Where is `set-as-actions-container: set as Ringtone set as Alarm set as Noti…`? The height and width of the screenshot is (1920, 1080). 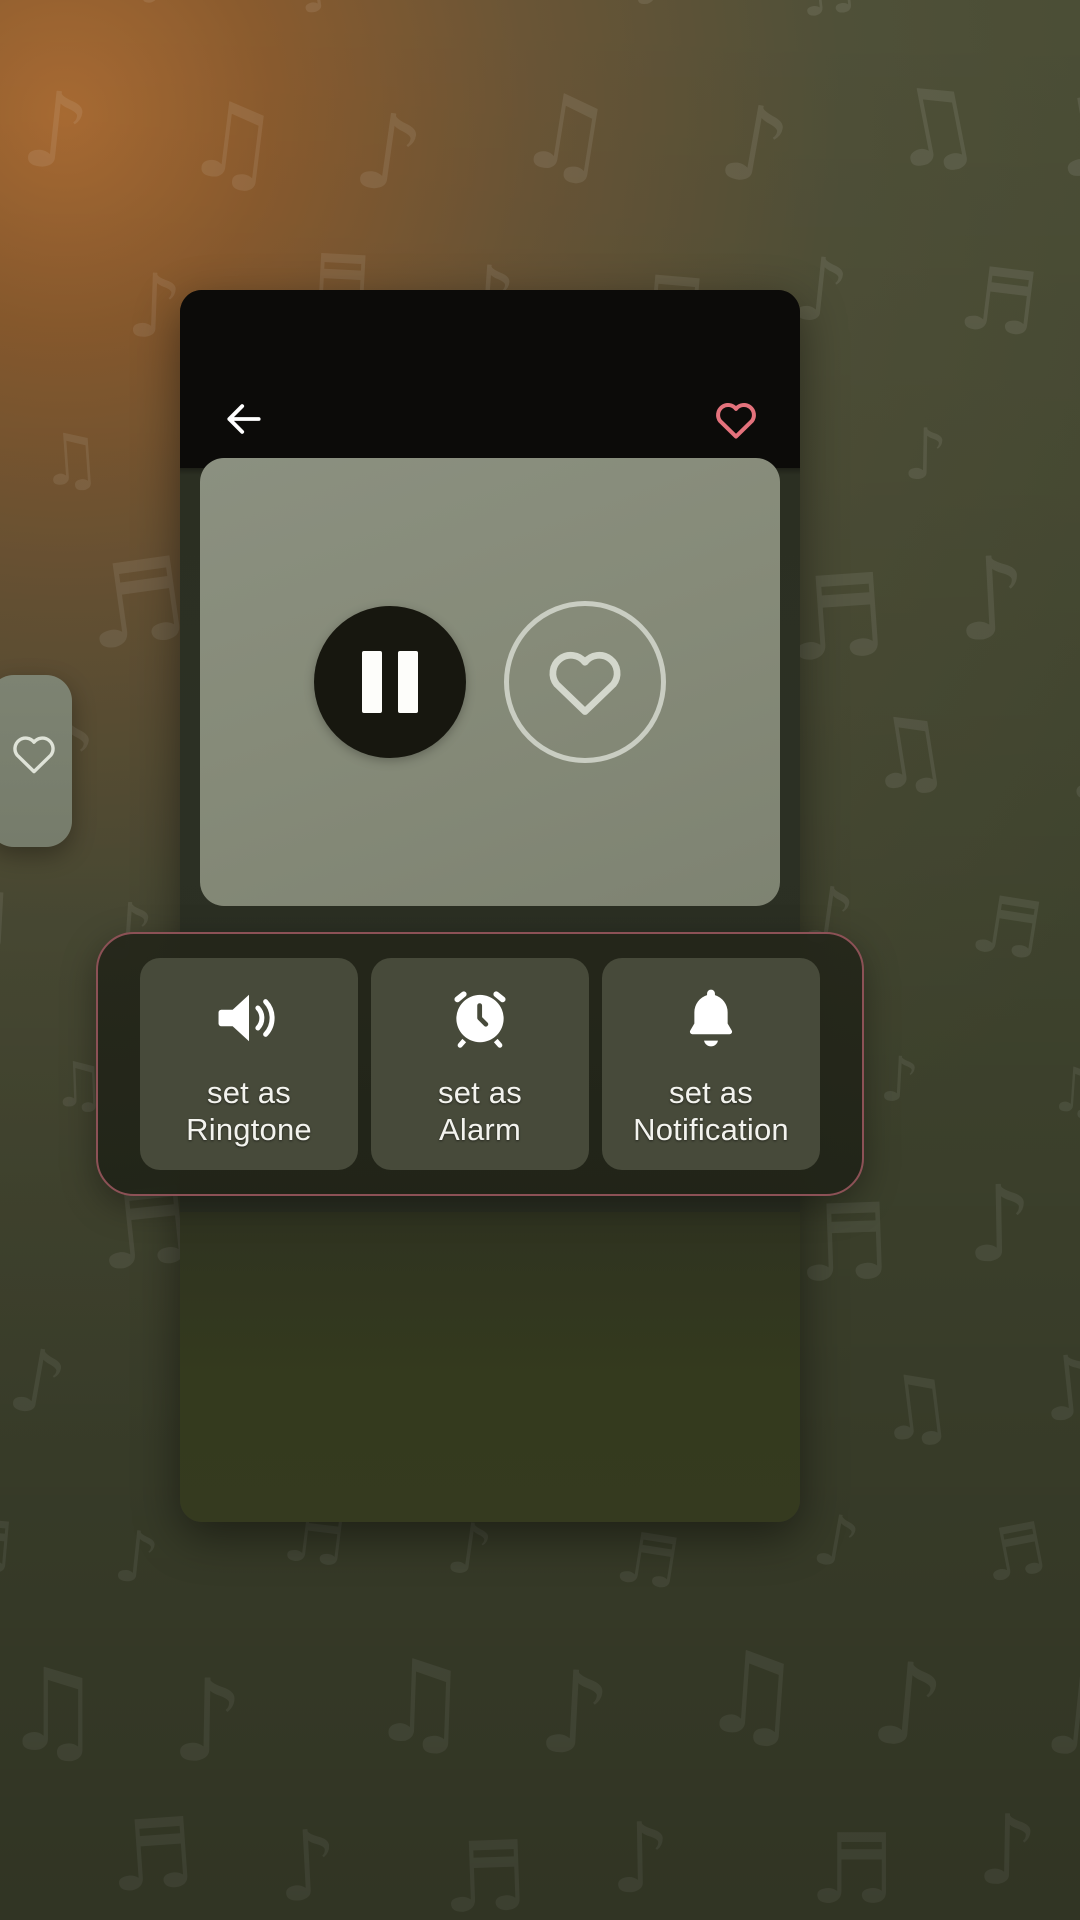
set-as-actions-container: set as Ringtone set as Alarm set as Noti… is located at coordinates (480, 1064).